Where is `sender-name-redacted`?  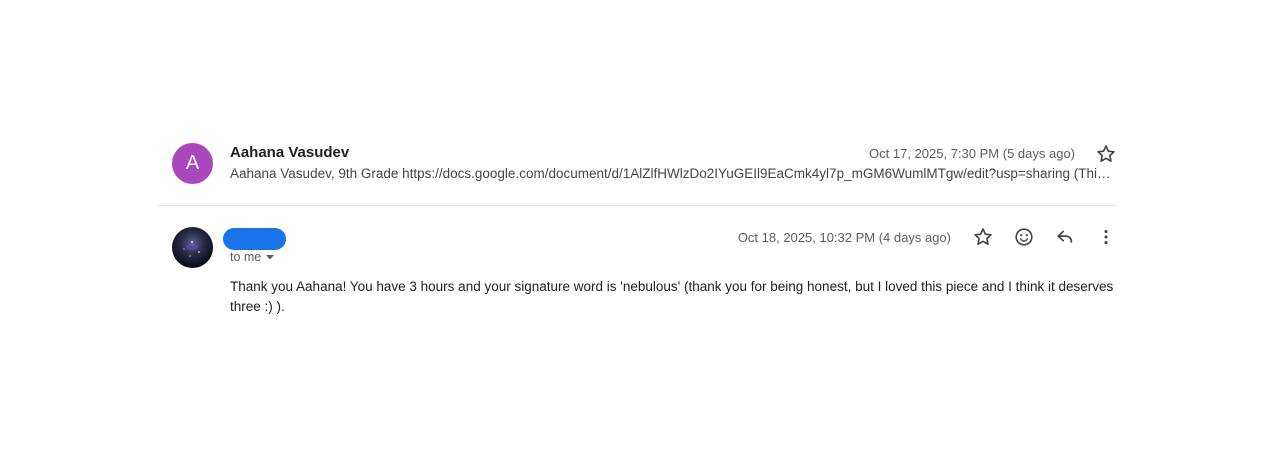 sender-name-redacted is located at coordinates (254, 239).